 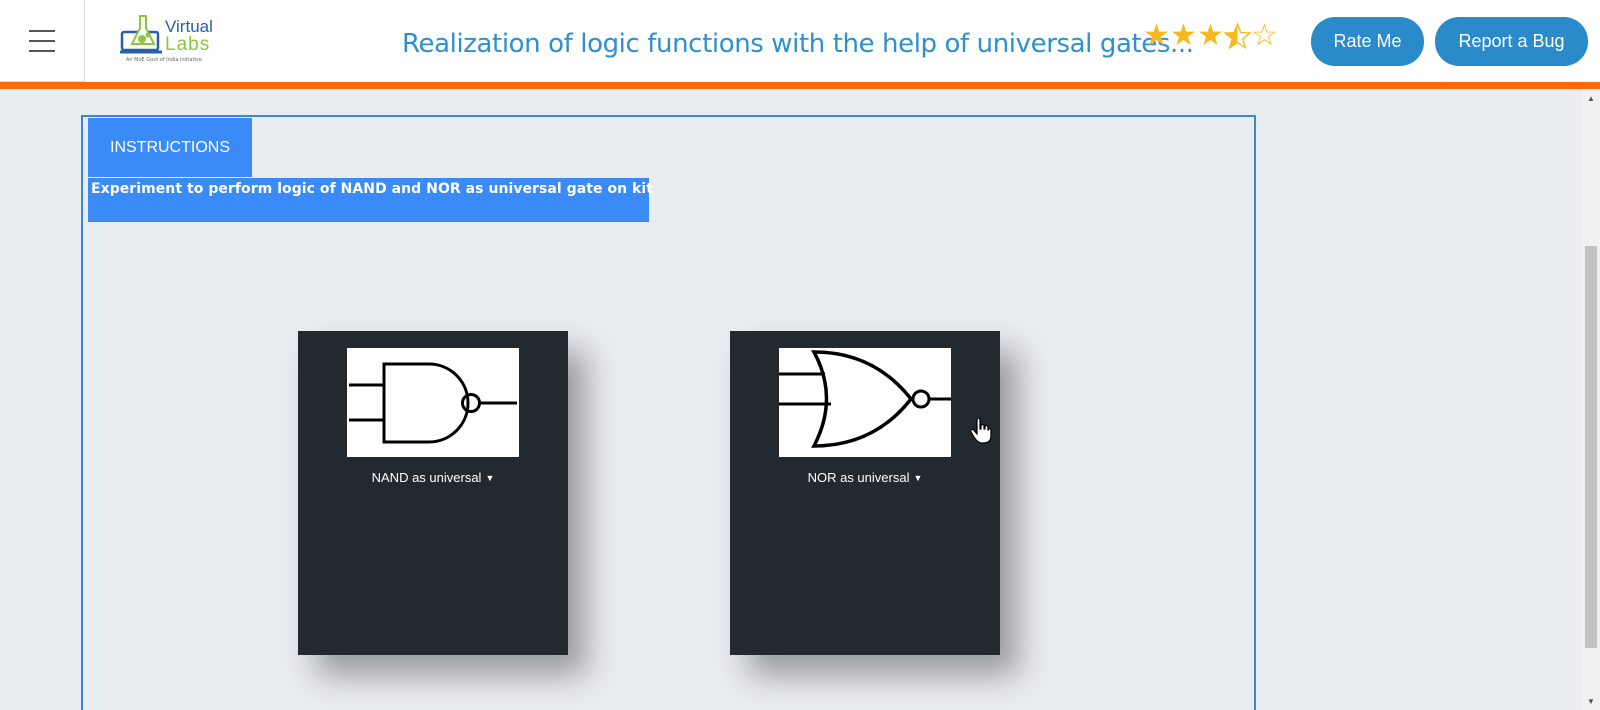 I want to click on nor-gate-image, so click(x=865, y=402).